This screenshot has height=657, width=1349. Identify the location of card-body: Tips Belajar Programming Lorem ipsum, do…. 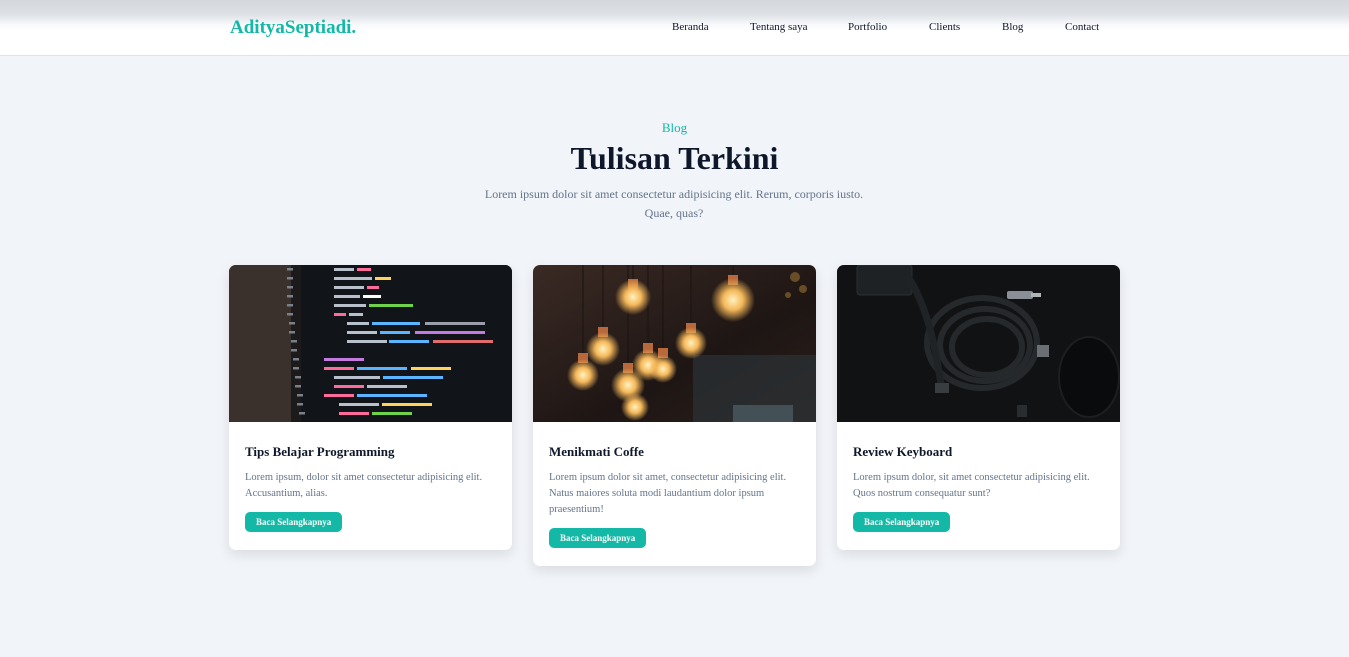
(370, 486).